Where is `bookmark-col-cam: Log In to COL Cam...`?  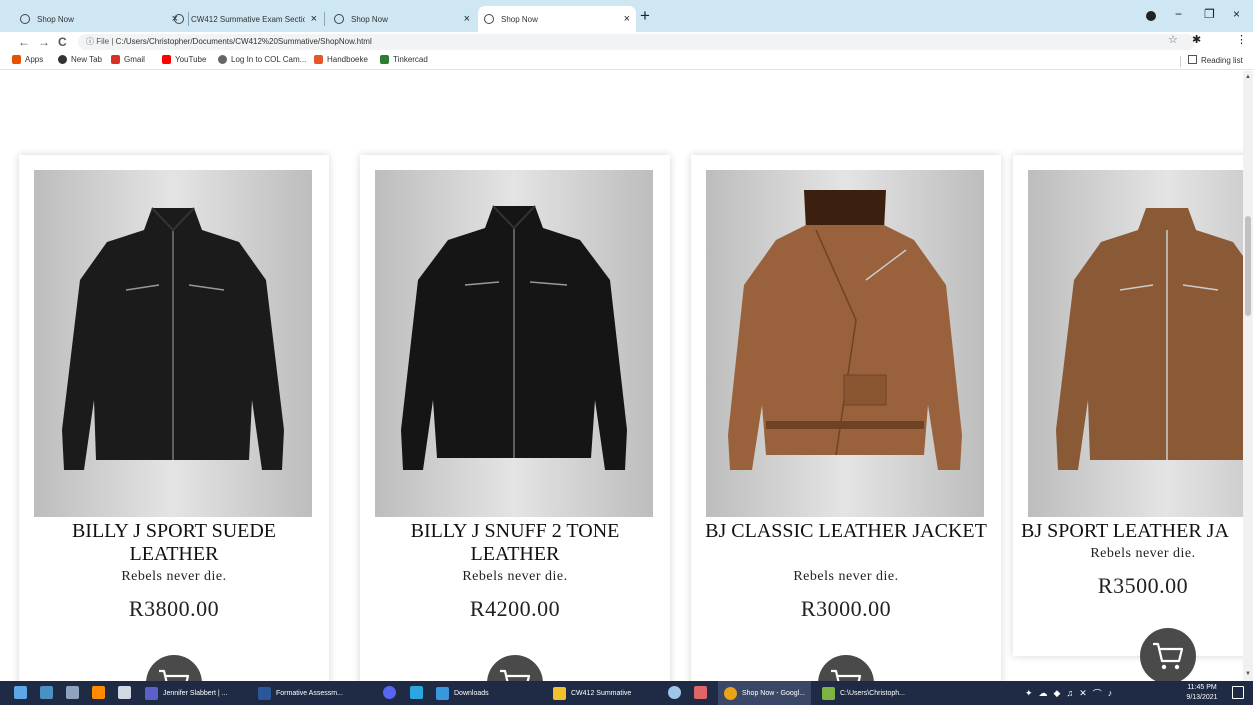
bookmark-col-cam: Log In to COL Cam... is located at coordinates (262, 59).